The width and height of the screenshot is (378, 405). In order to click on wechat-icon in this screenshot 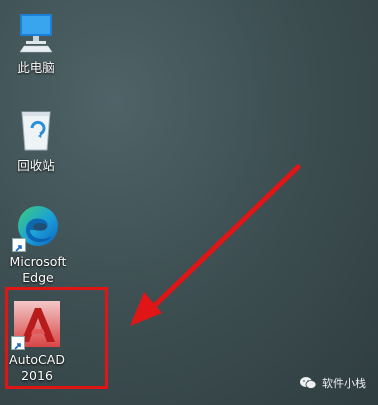, I will do `click(308, 383)`.